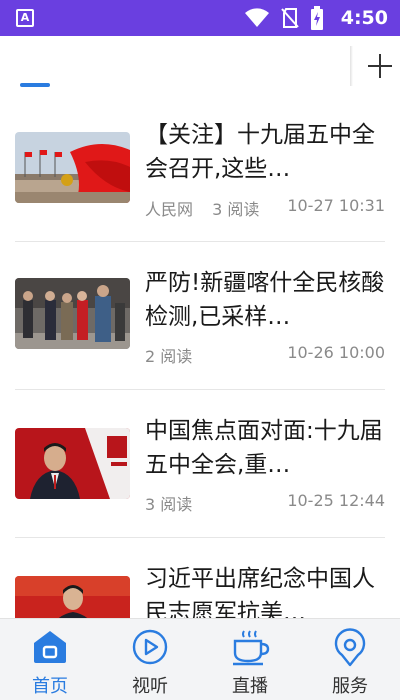 This screenshot has height=700, width=400. I want to click on status-icons, so click(284, 18).